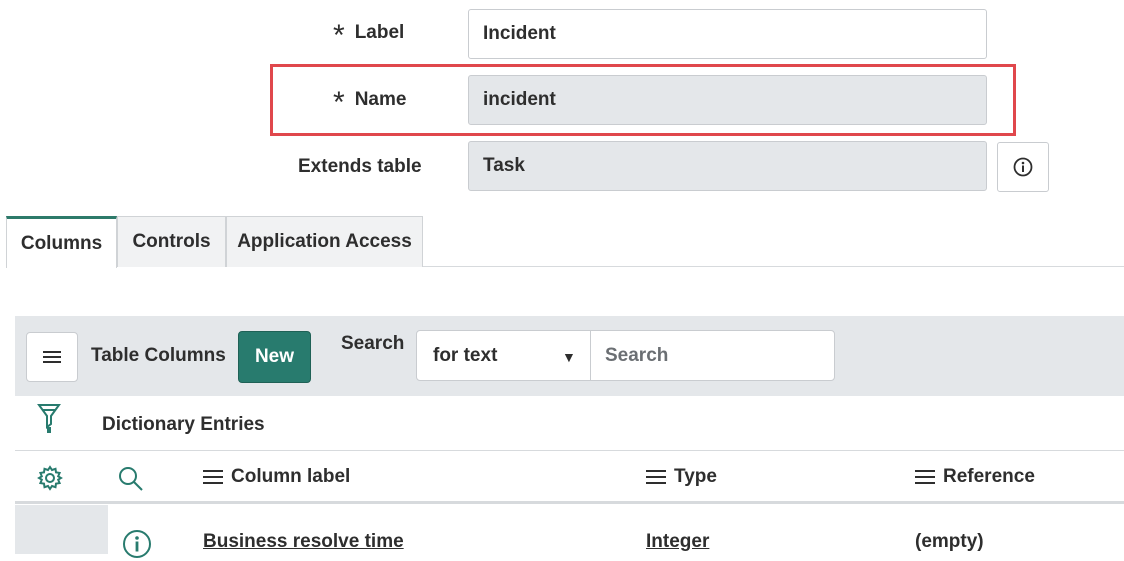  I want to click on search-input, so click(712, 355).